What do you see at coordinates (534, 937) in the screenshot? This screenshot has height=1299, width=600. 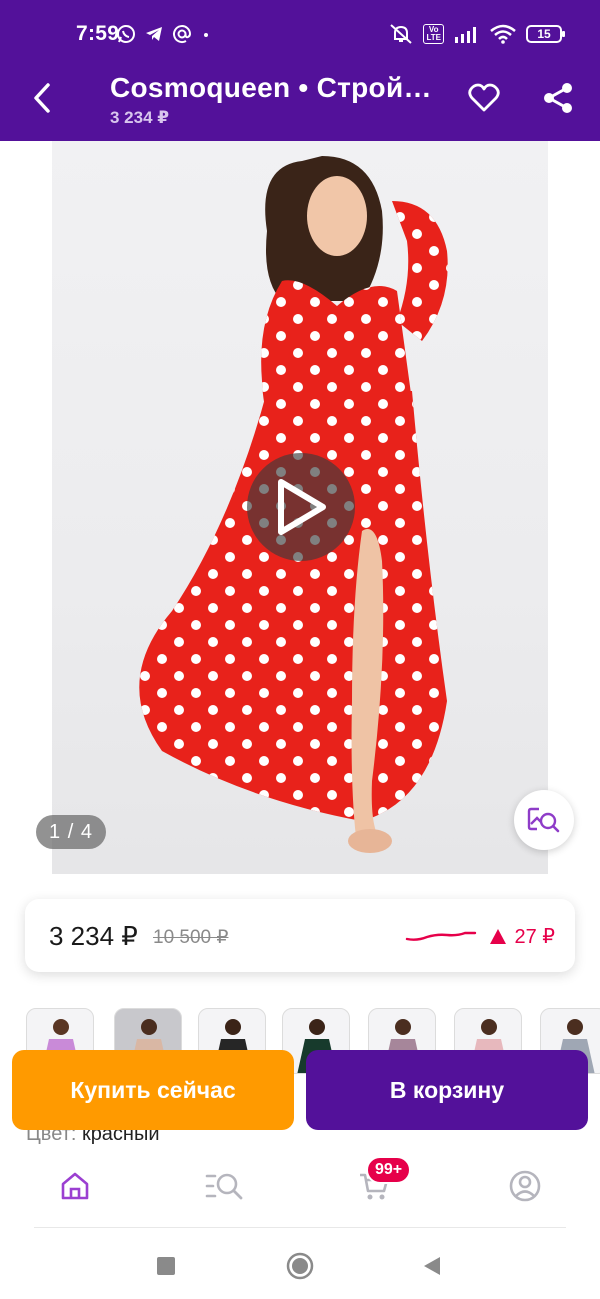 I see `price-change-value: 27 ₽` at bounding box center [534, 937].